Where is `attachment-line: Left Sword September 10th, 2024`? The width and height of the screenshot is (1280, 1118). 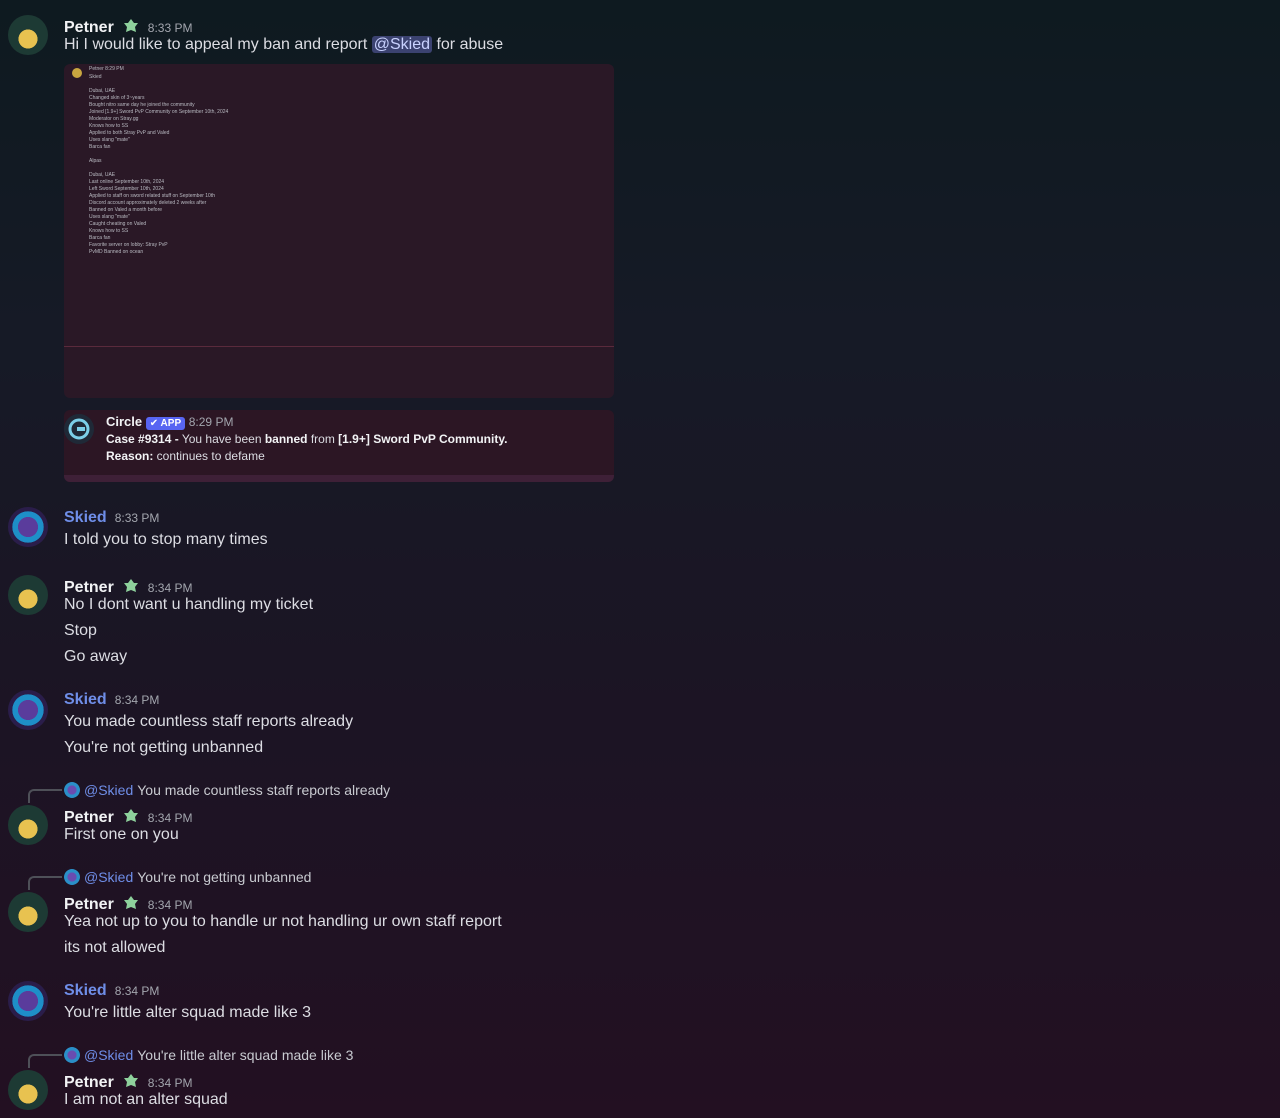
attachment-line: Left Sword September 10th, 2024 is located at coordinates (126, 189).